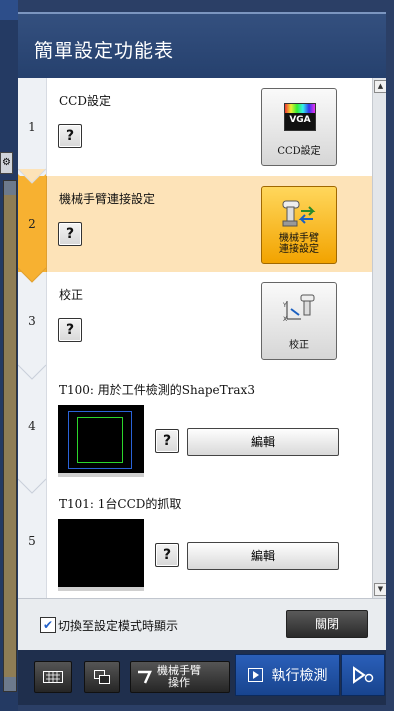  What do you see at coordinates (299, 238) in the screenshot?
I see `label-line1: 機械手臂` at bounding box center [299, 238].